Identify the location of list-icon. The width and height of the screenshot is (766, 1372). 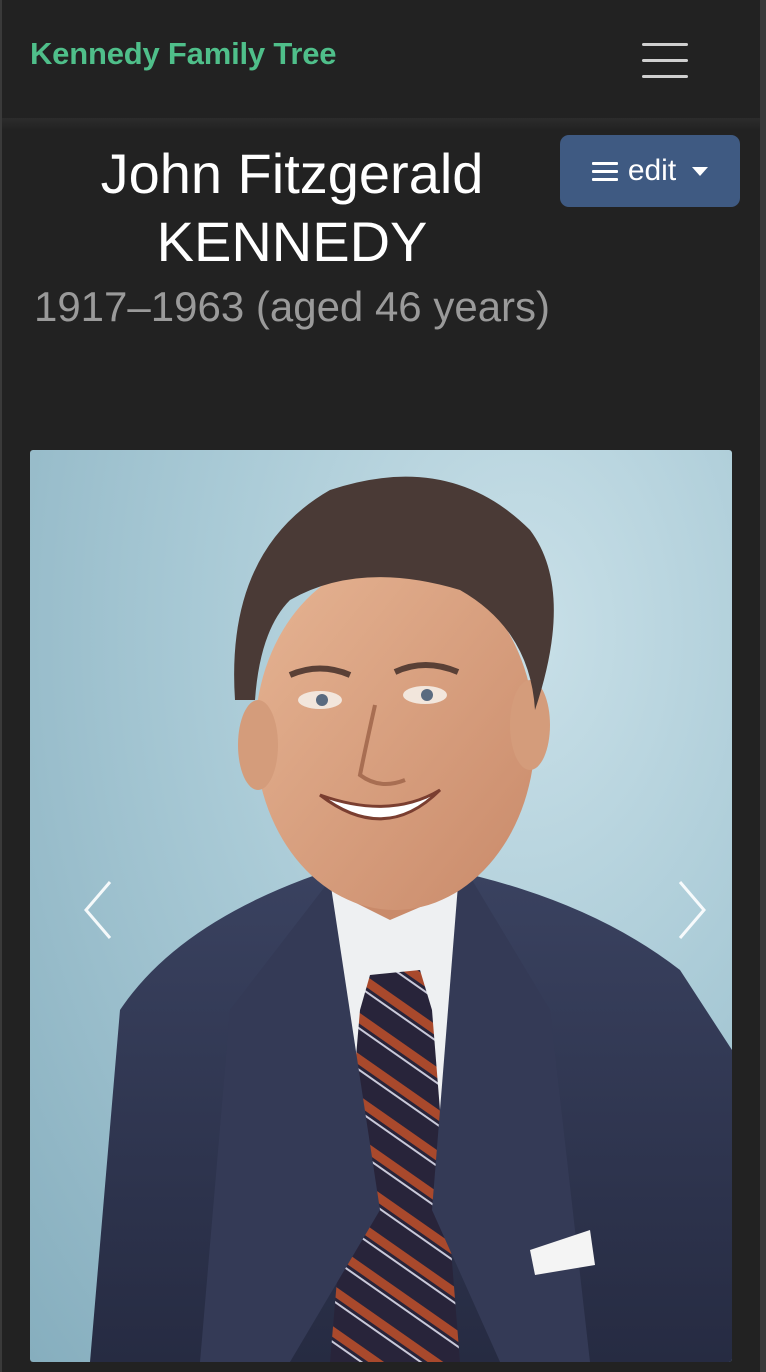
(604, 171).